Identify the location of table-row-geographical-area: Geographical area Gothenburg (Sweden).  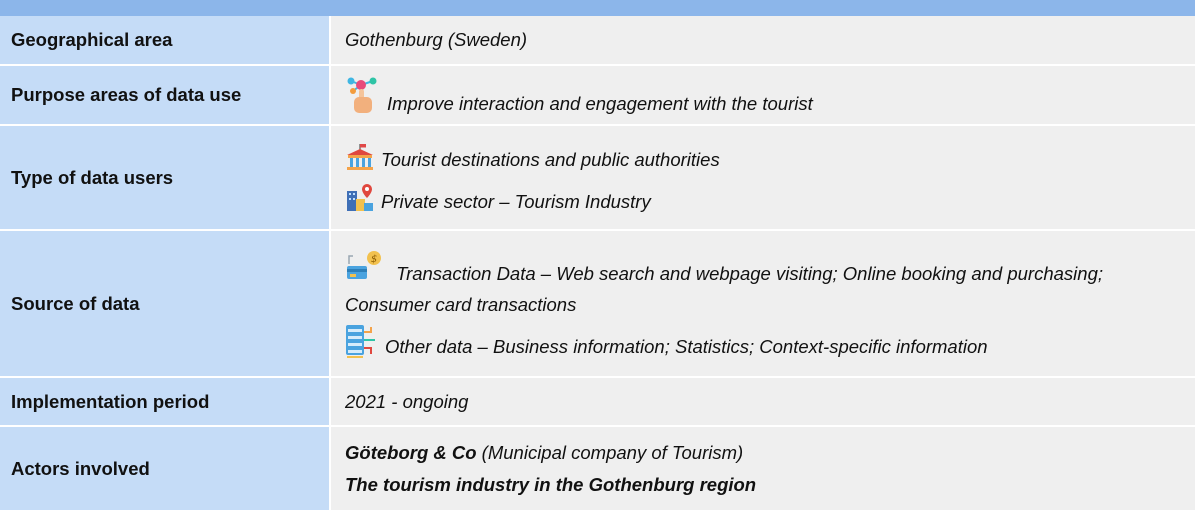
(597, 41).